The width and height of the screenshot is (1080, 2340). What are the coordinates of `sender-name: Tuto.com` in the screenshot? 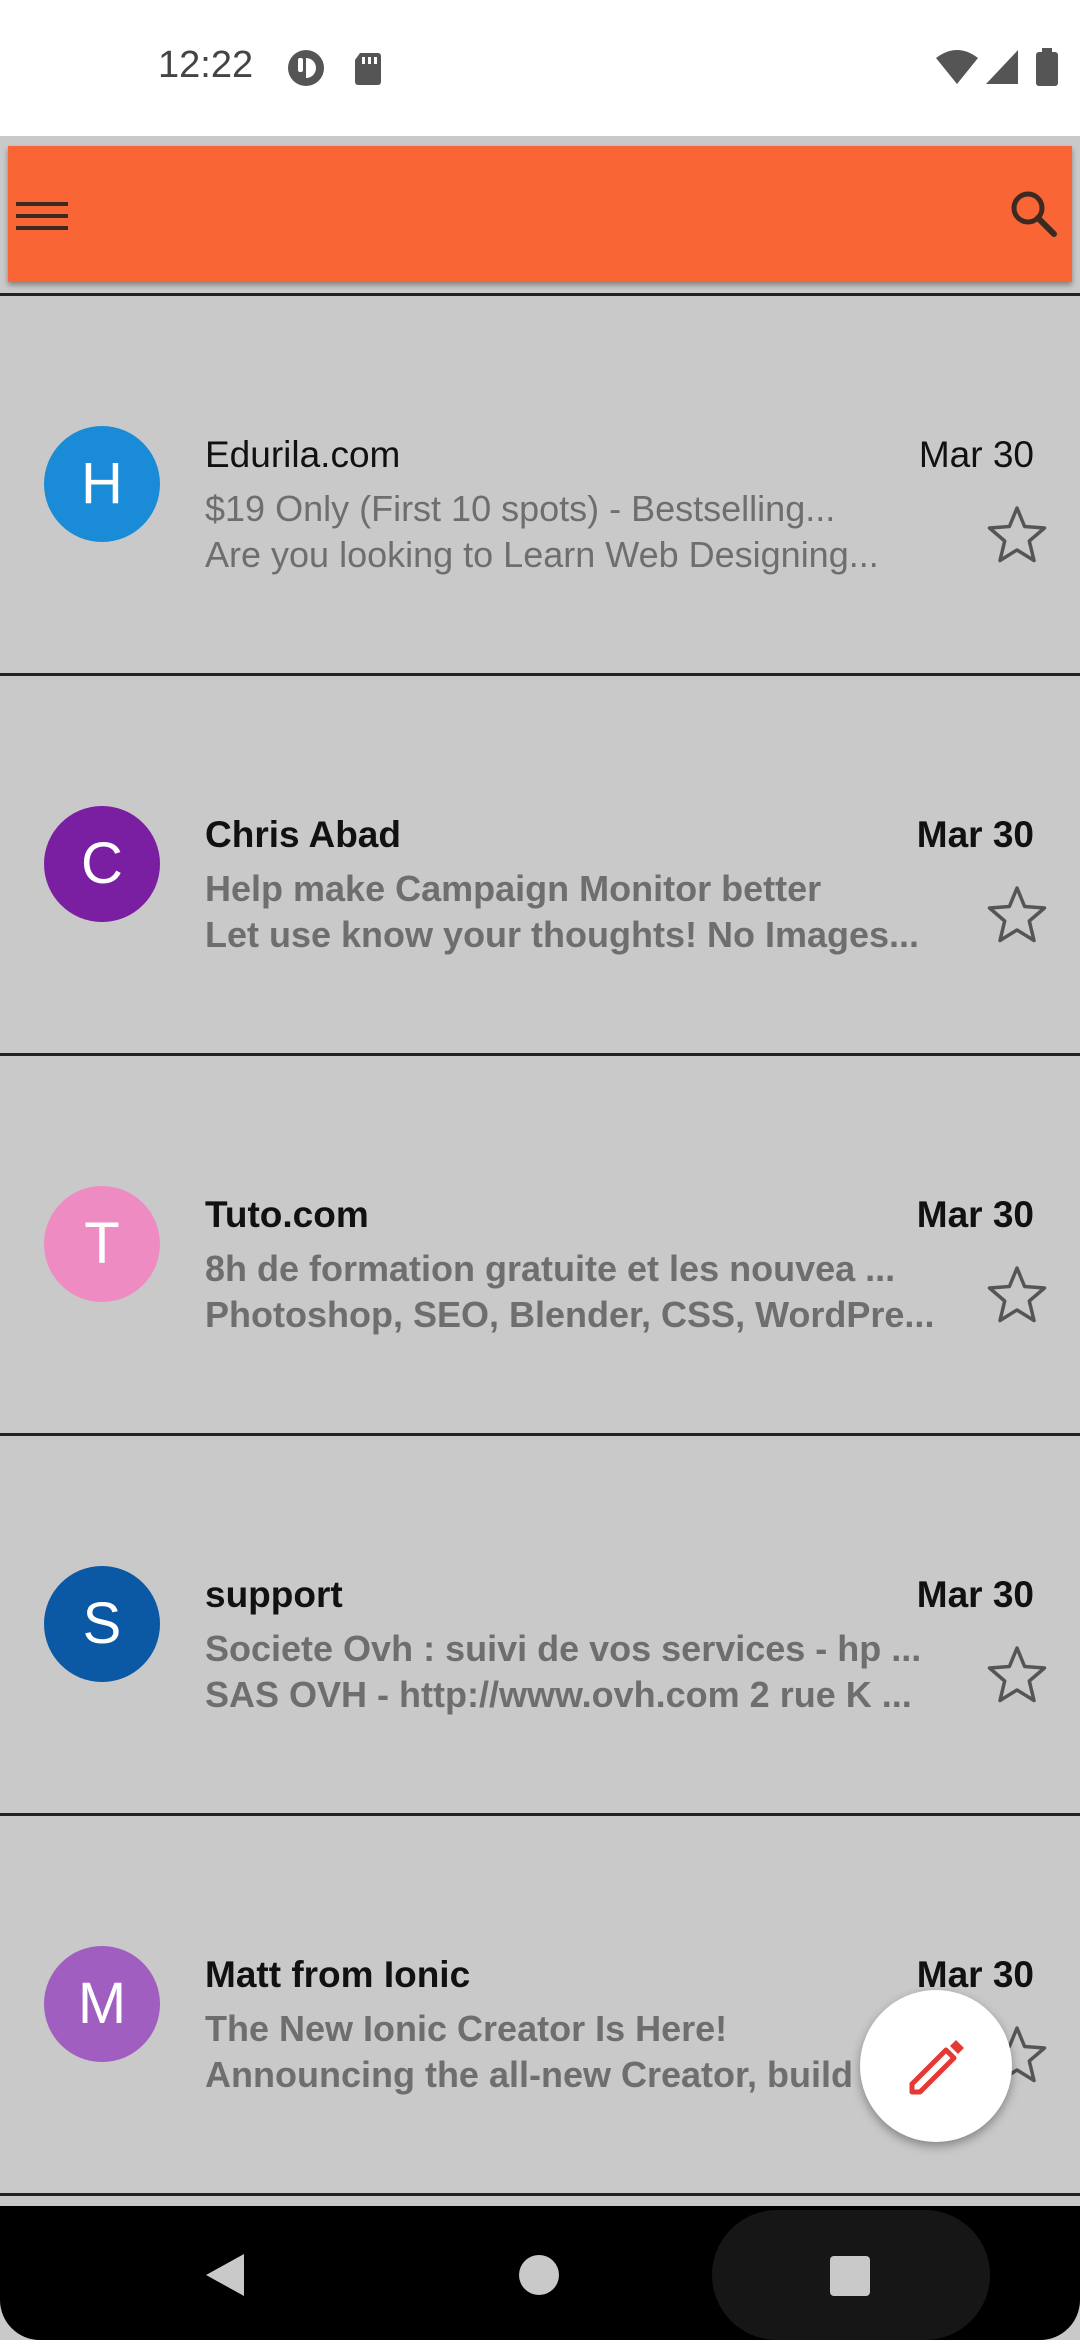 It's located at (287, 1214).